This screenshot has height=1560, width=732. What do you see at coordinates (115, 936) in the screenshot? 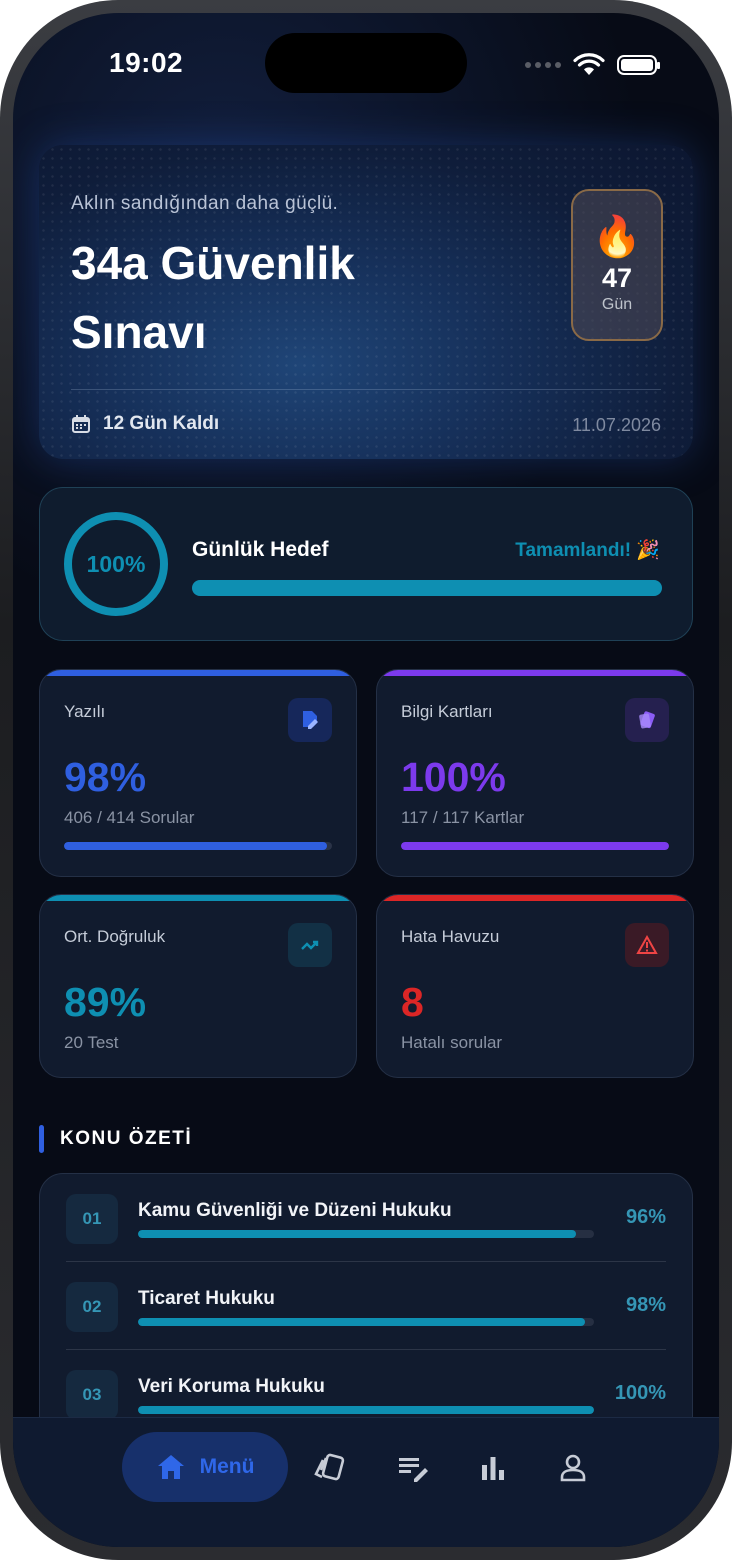
I see `card-label: Ort. Doğruluk` at bounding box center [115, 936].